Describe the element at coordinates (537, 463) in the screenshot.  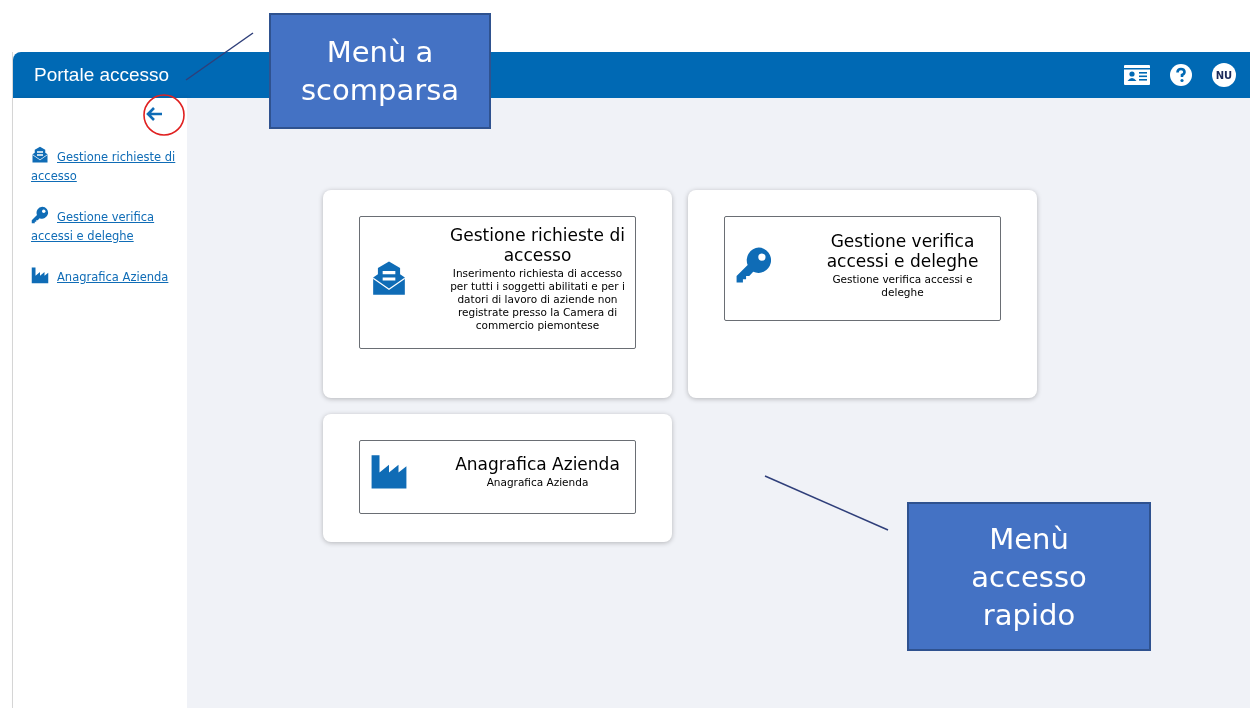
I see `tile-title: Anagrafica Azienda` at that location.